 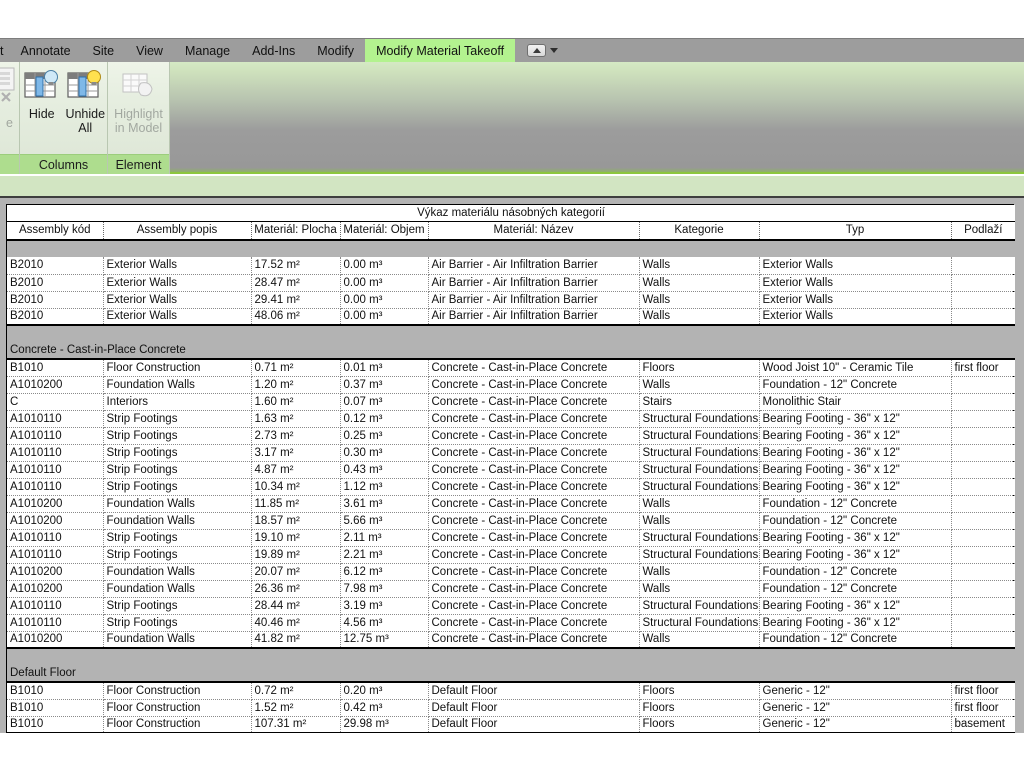 What do you see at coordinates (384, 538) in the screenshot?
I see `table-cell: 2.11 m³` at bounding box center [384, 538].